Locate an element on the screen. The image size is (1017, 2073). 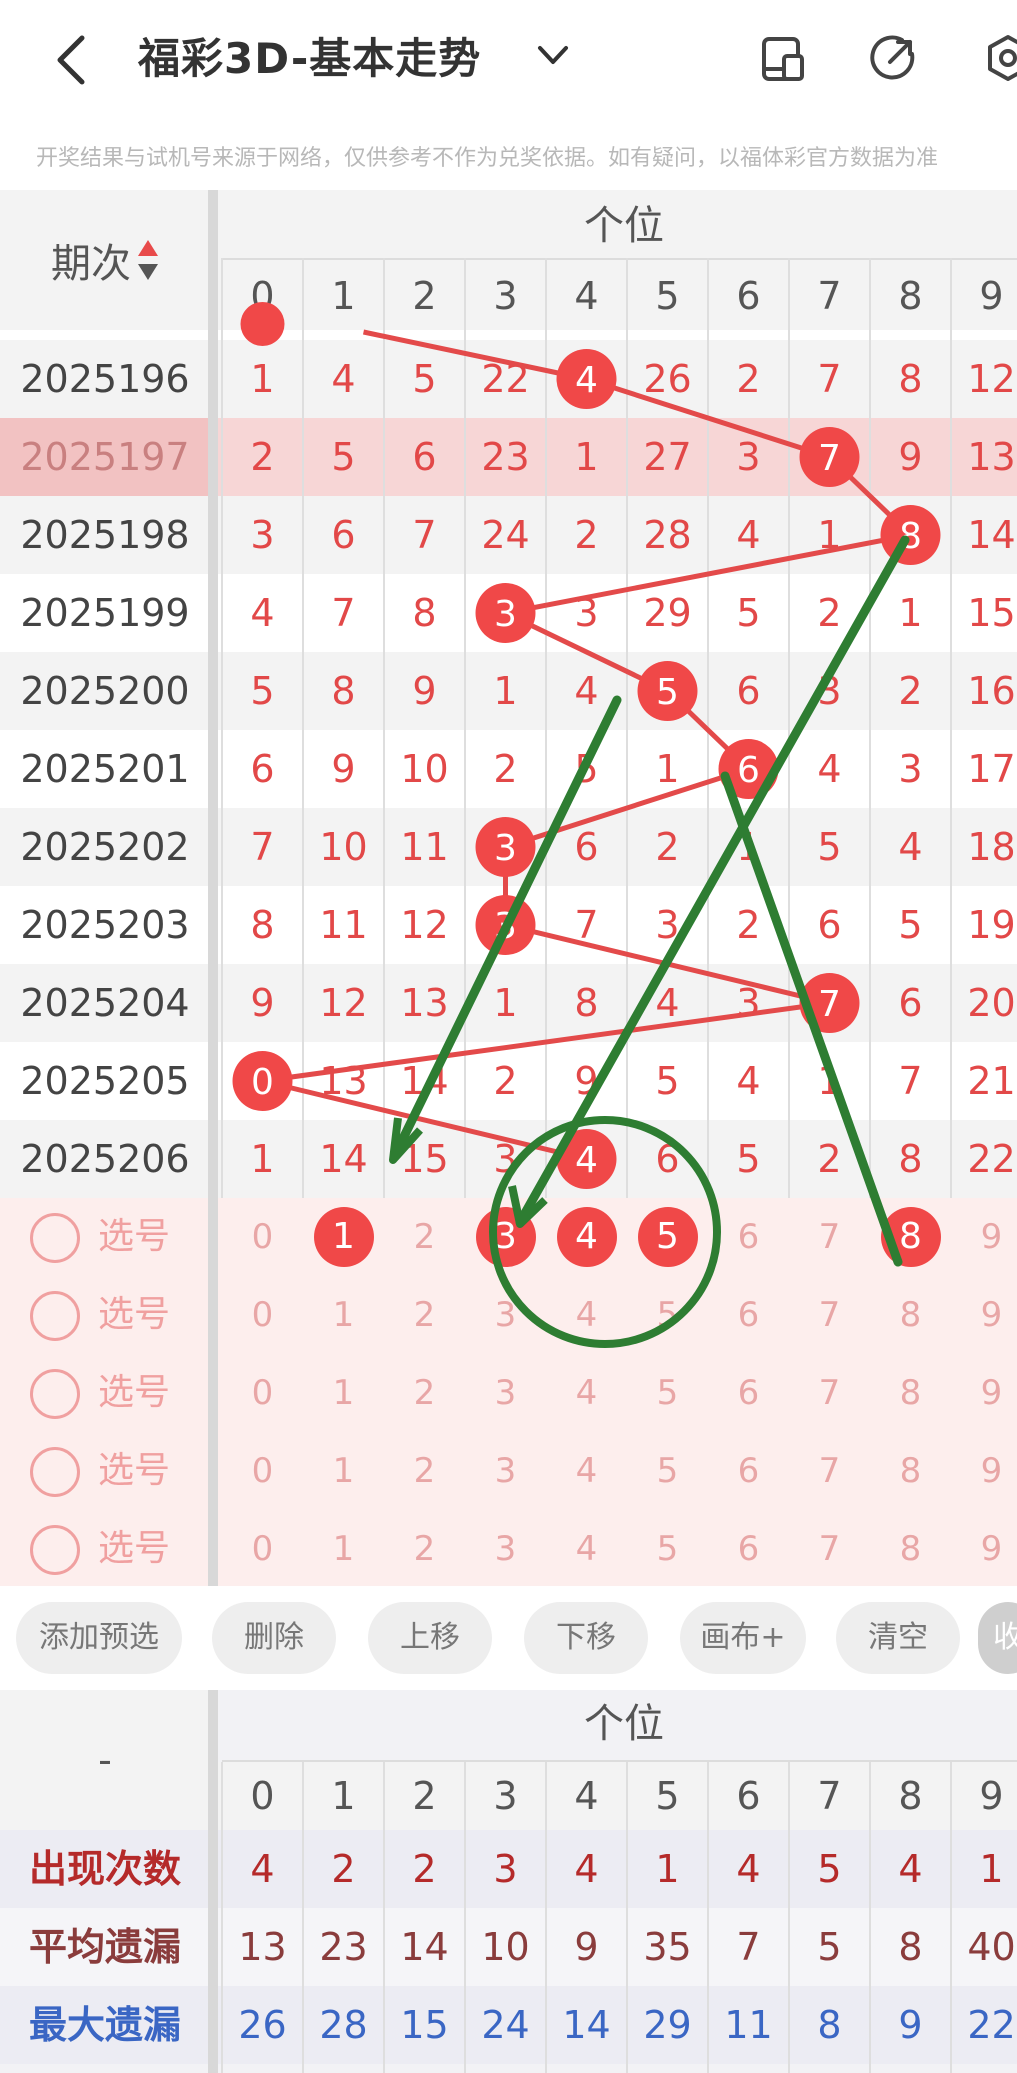
selected-digit-ball: 5 is located at coordinates (667, 1237).